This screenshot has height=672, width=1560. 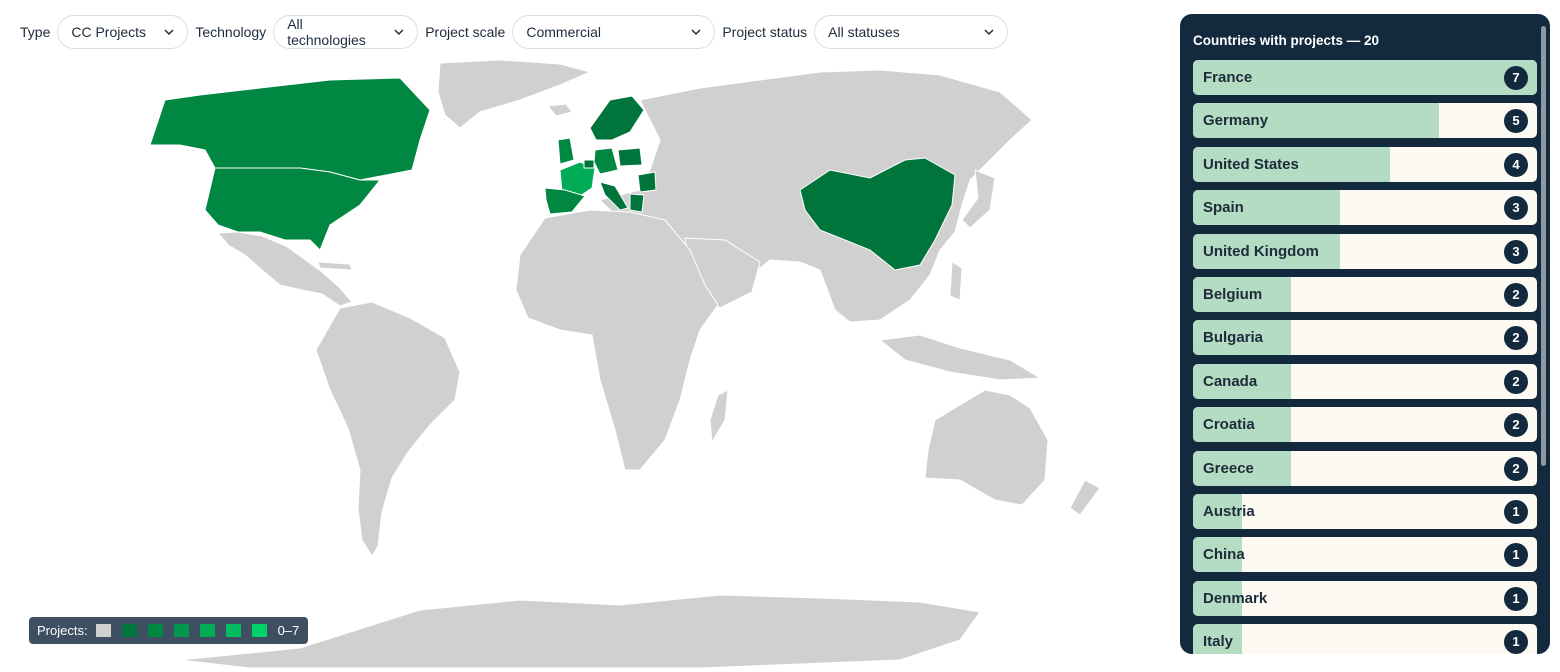 I want to click on country-greece, so click(x=637, y=203).